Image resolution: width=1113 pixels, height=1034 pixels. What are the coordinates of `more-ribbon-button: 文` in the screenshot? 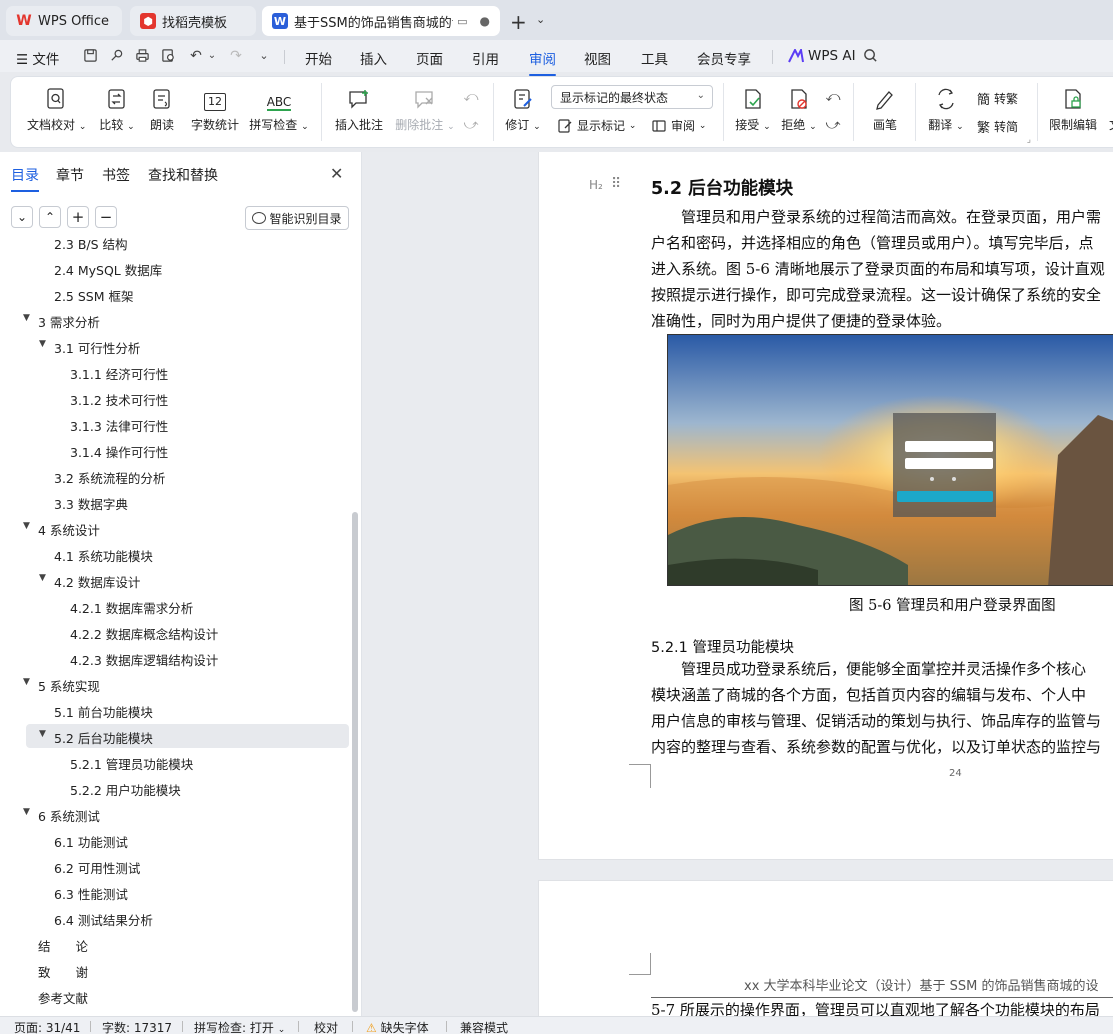 It's located at (1109, 109).